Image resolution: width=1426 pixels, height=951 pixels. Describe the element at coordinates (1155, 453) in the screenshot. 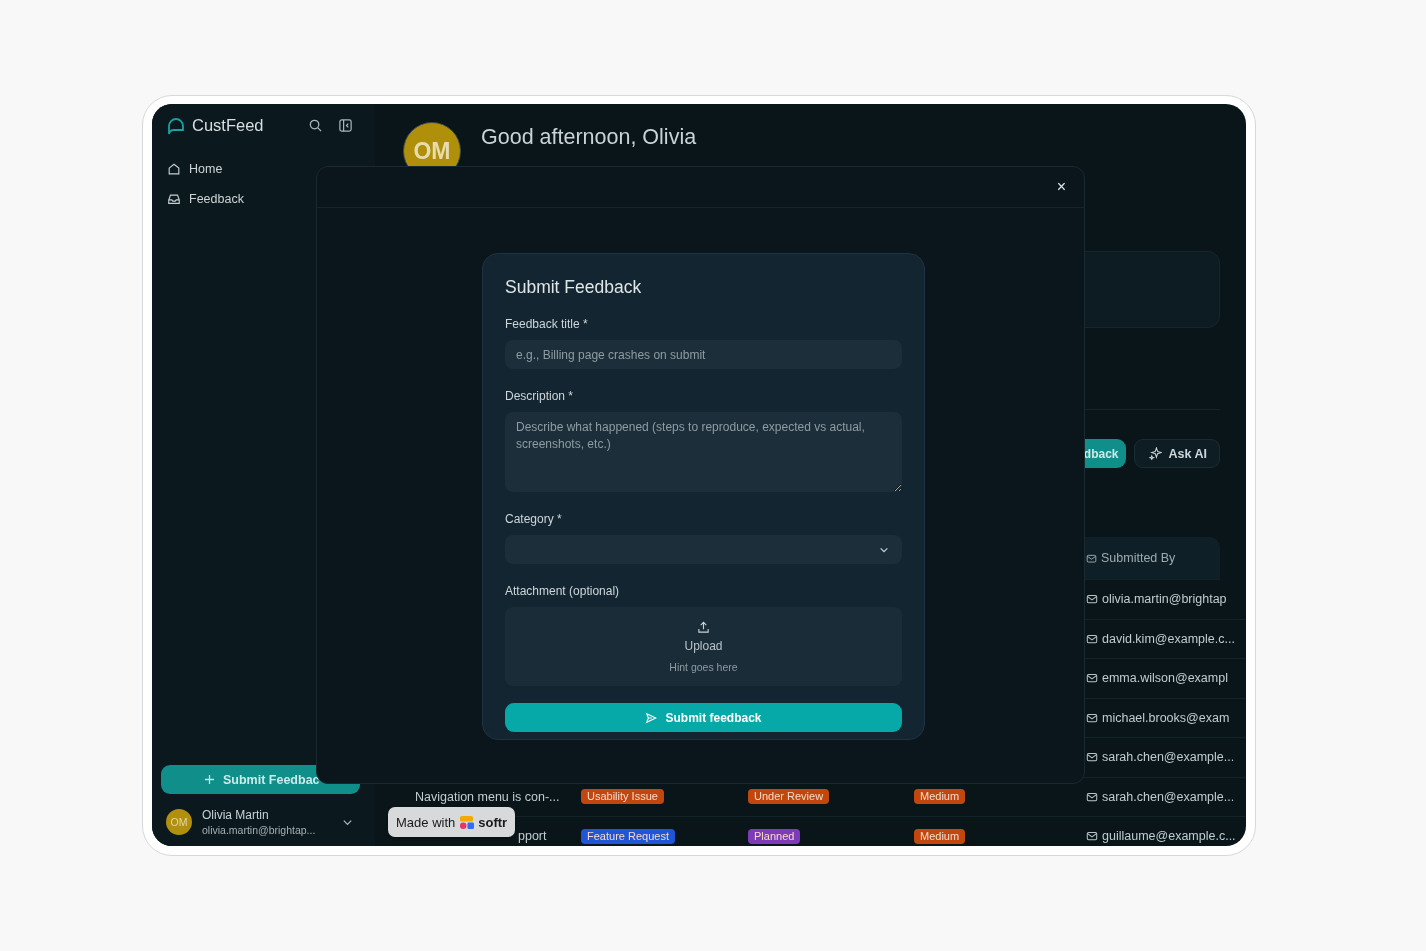

I see `sparkle-icon` at that location.